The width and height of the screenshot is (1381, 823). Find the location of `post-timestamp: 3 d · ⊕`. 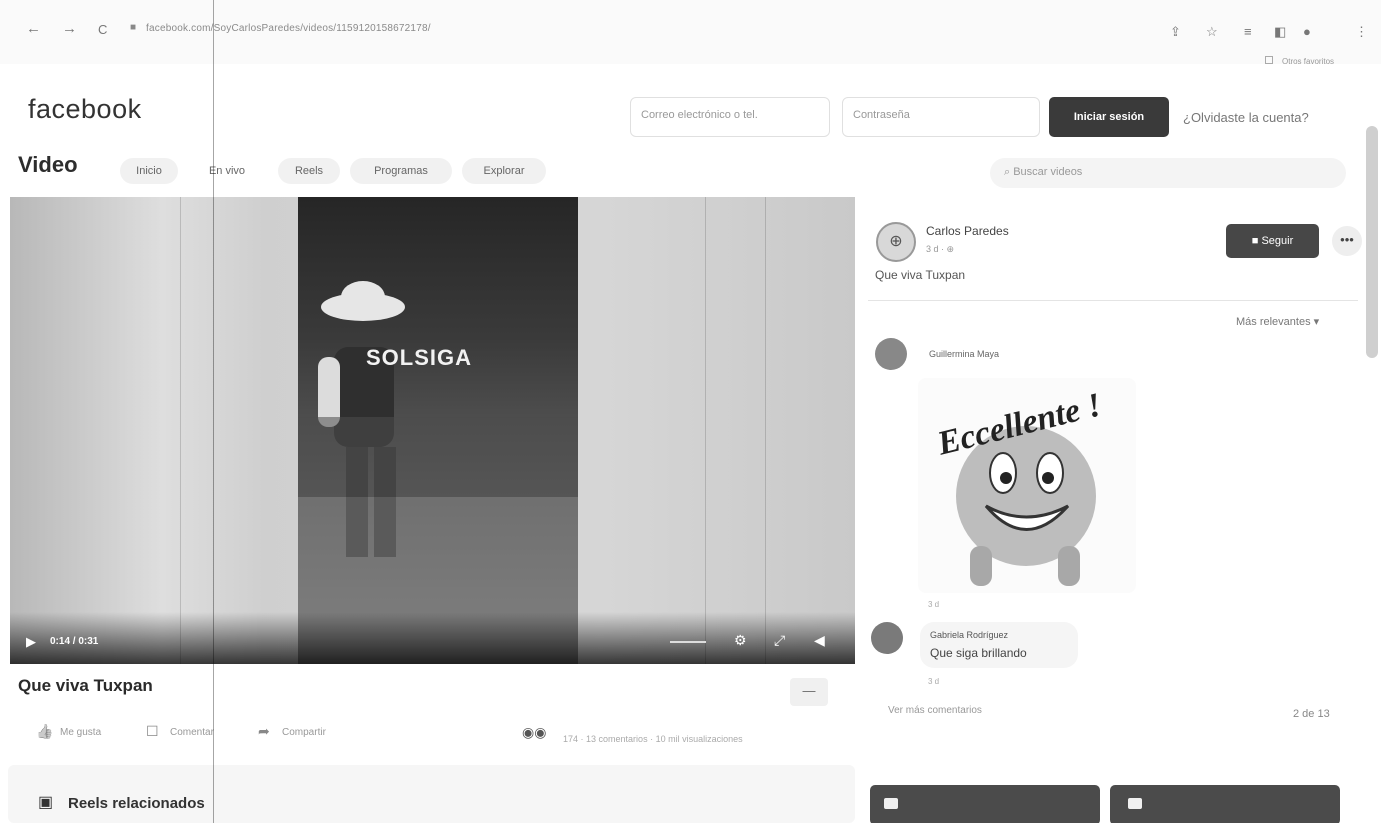

post-timestamp: 3 d · ⊕ is located at coordinates (940, 249).